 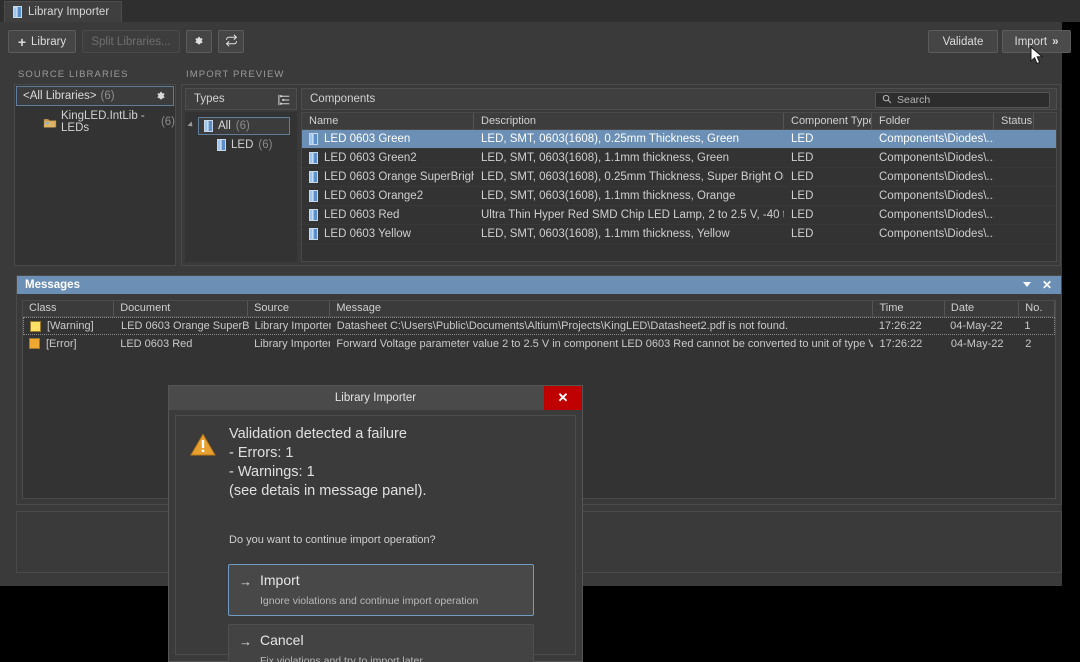 I want to click on cell-name-label: LED 0603 Yellow, so click(x=367, y=234).